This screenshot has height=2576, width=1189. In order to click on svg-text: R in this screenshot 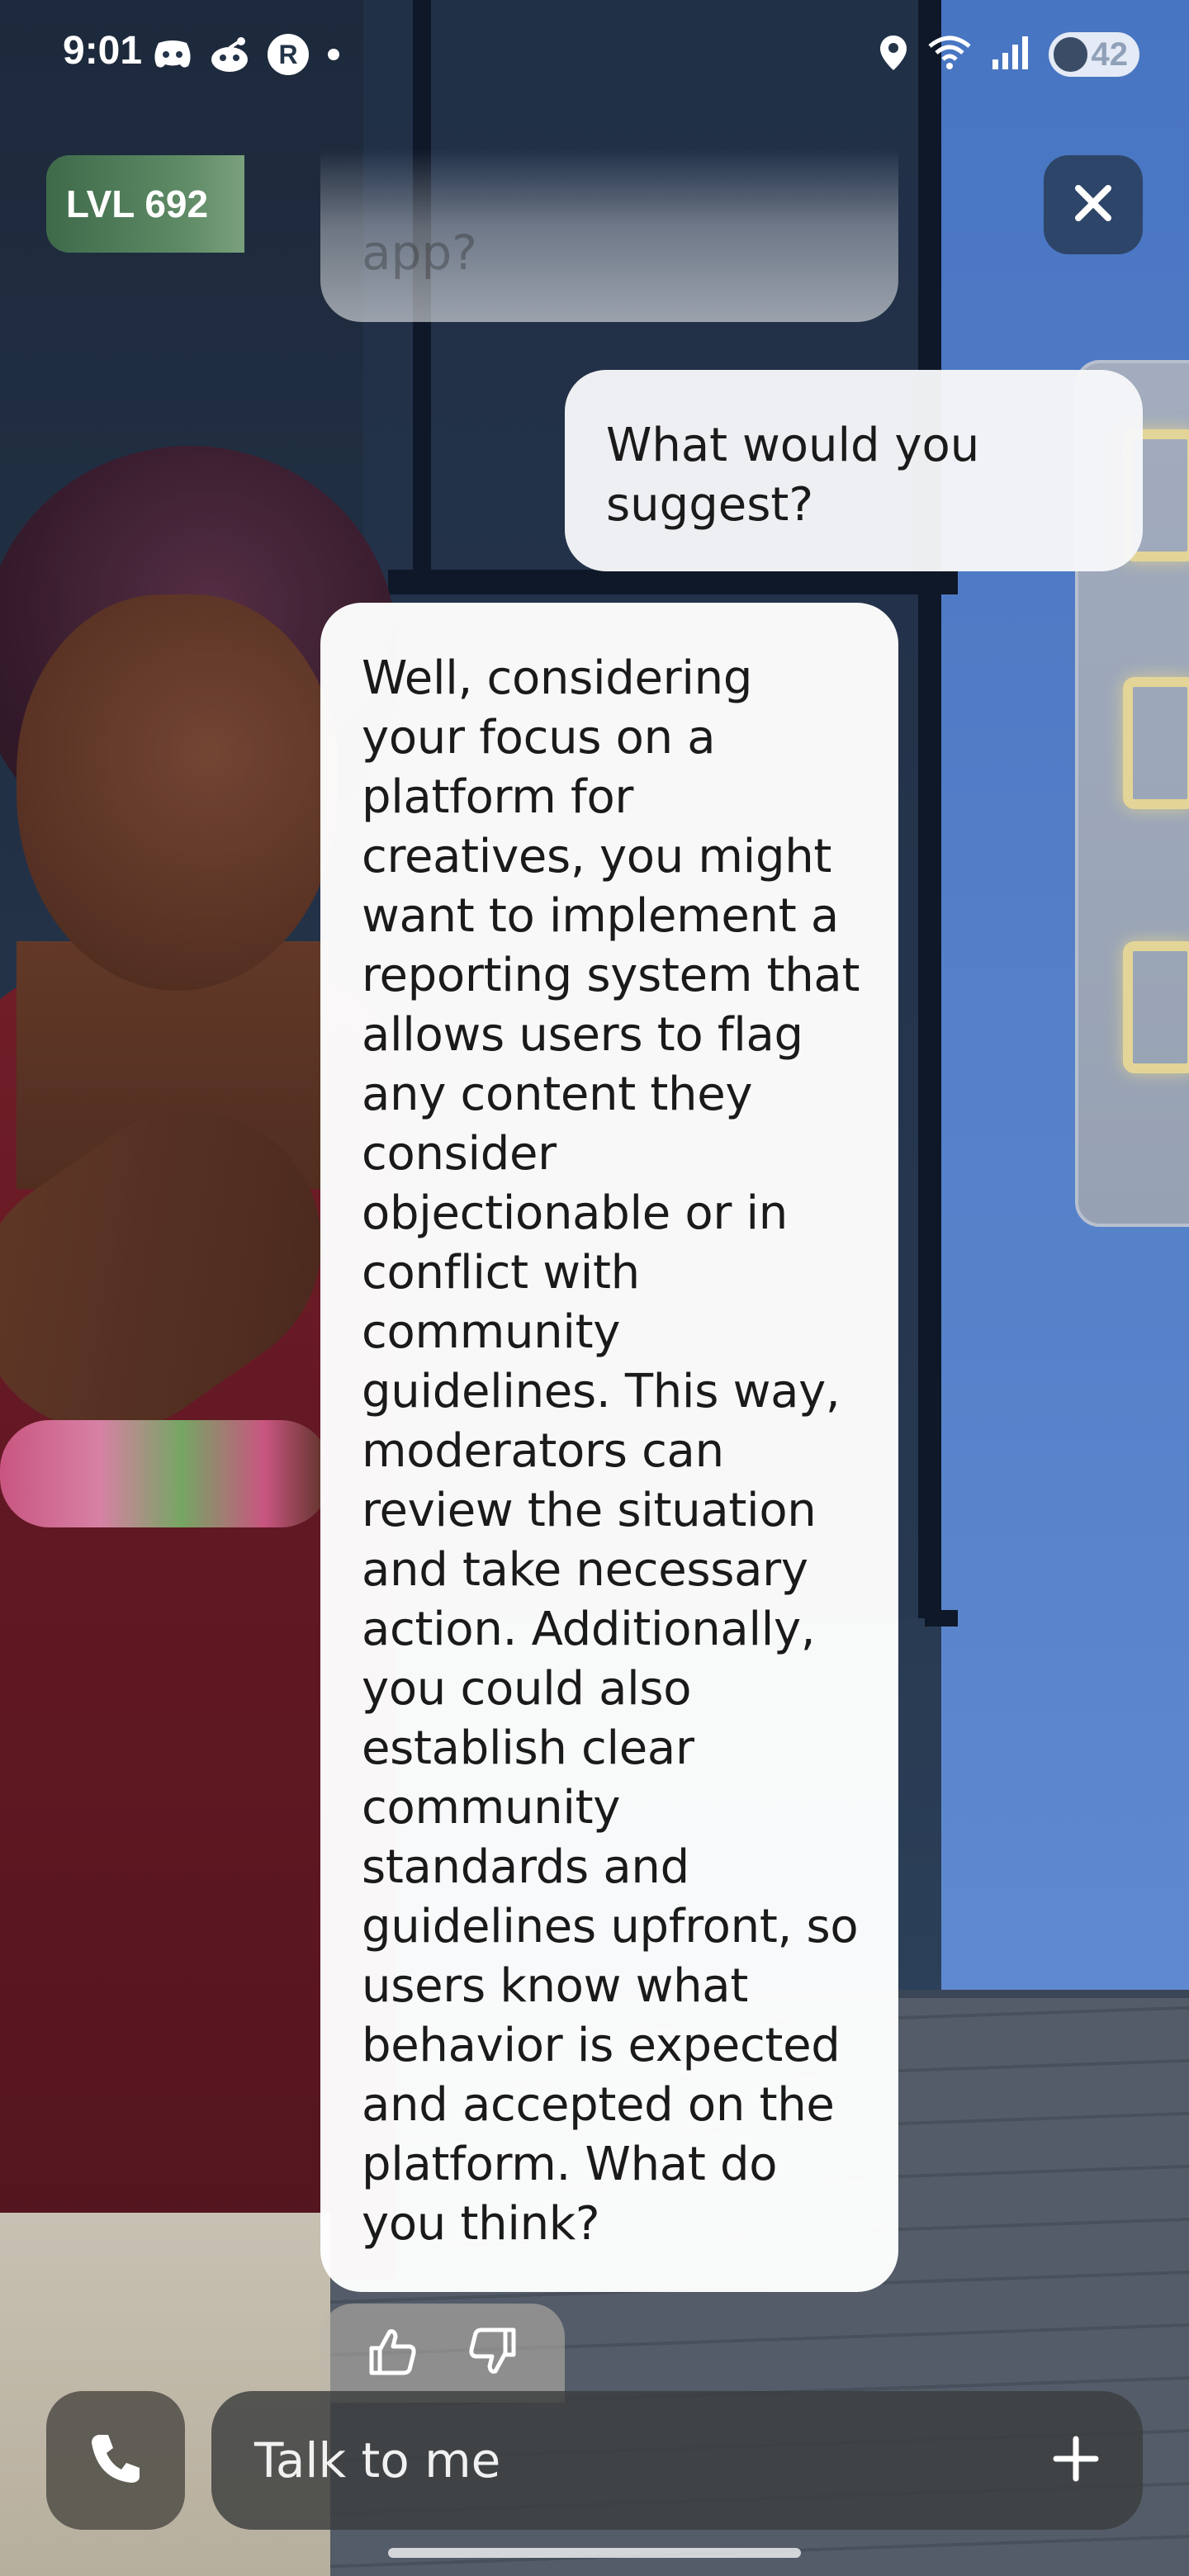, I will do `click(287, 54)`.